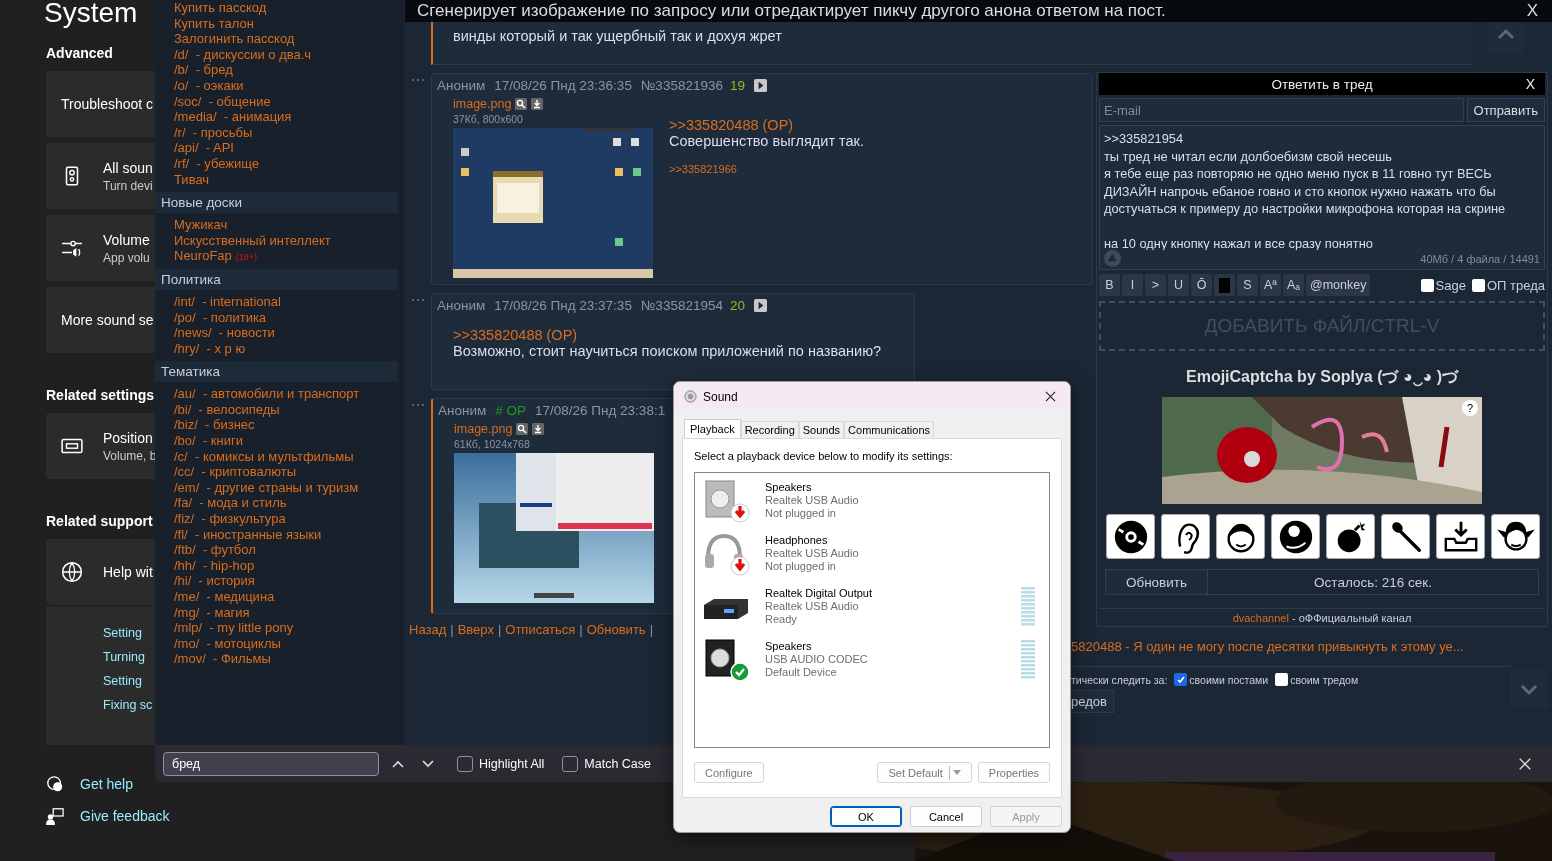 The image size is (1552, 861). I want to click on board-link: /mg/ - магия, so click(212, 612).